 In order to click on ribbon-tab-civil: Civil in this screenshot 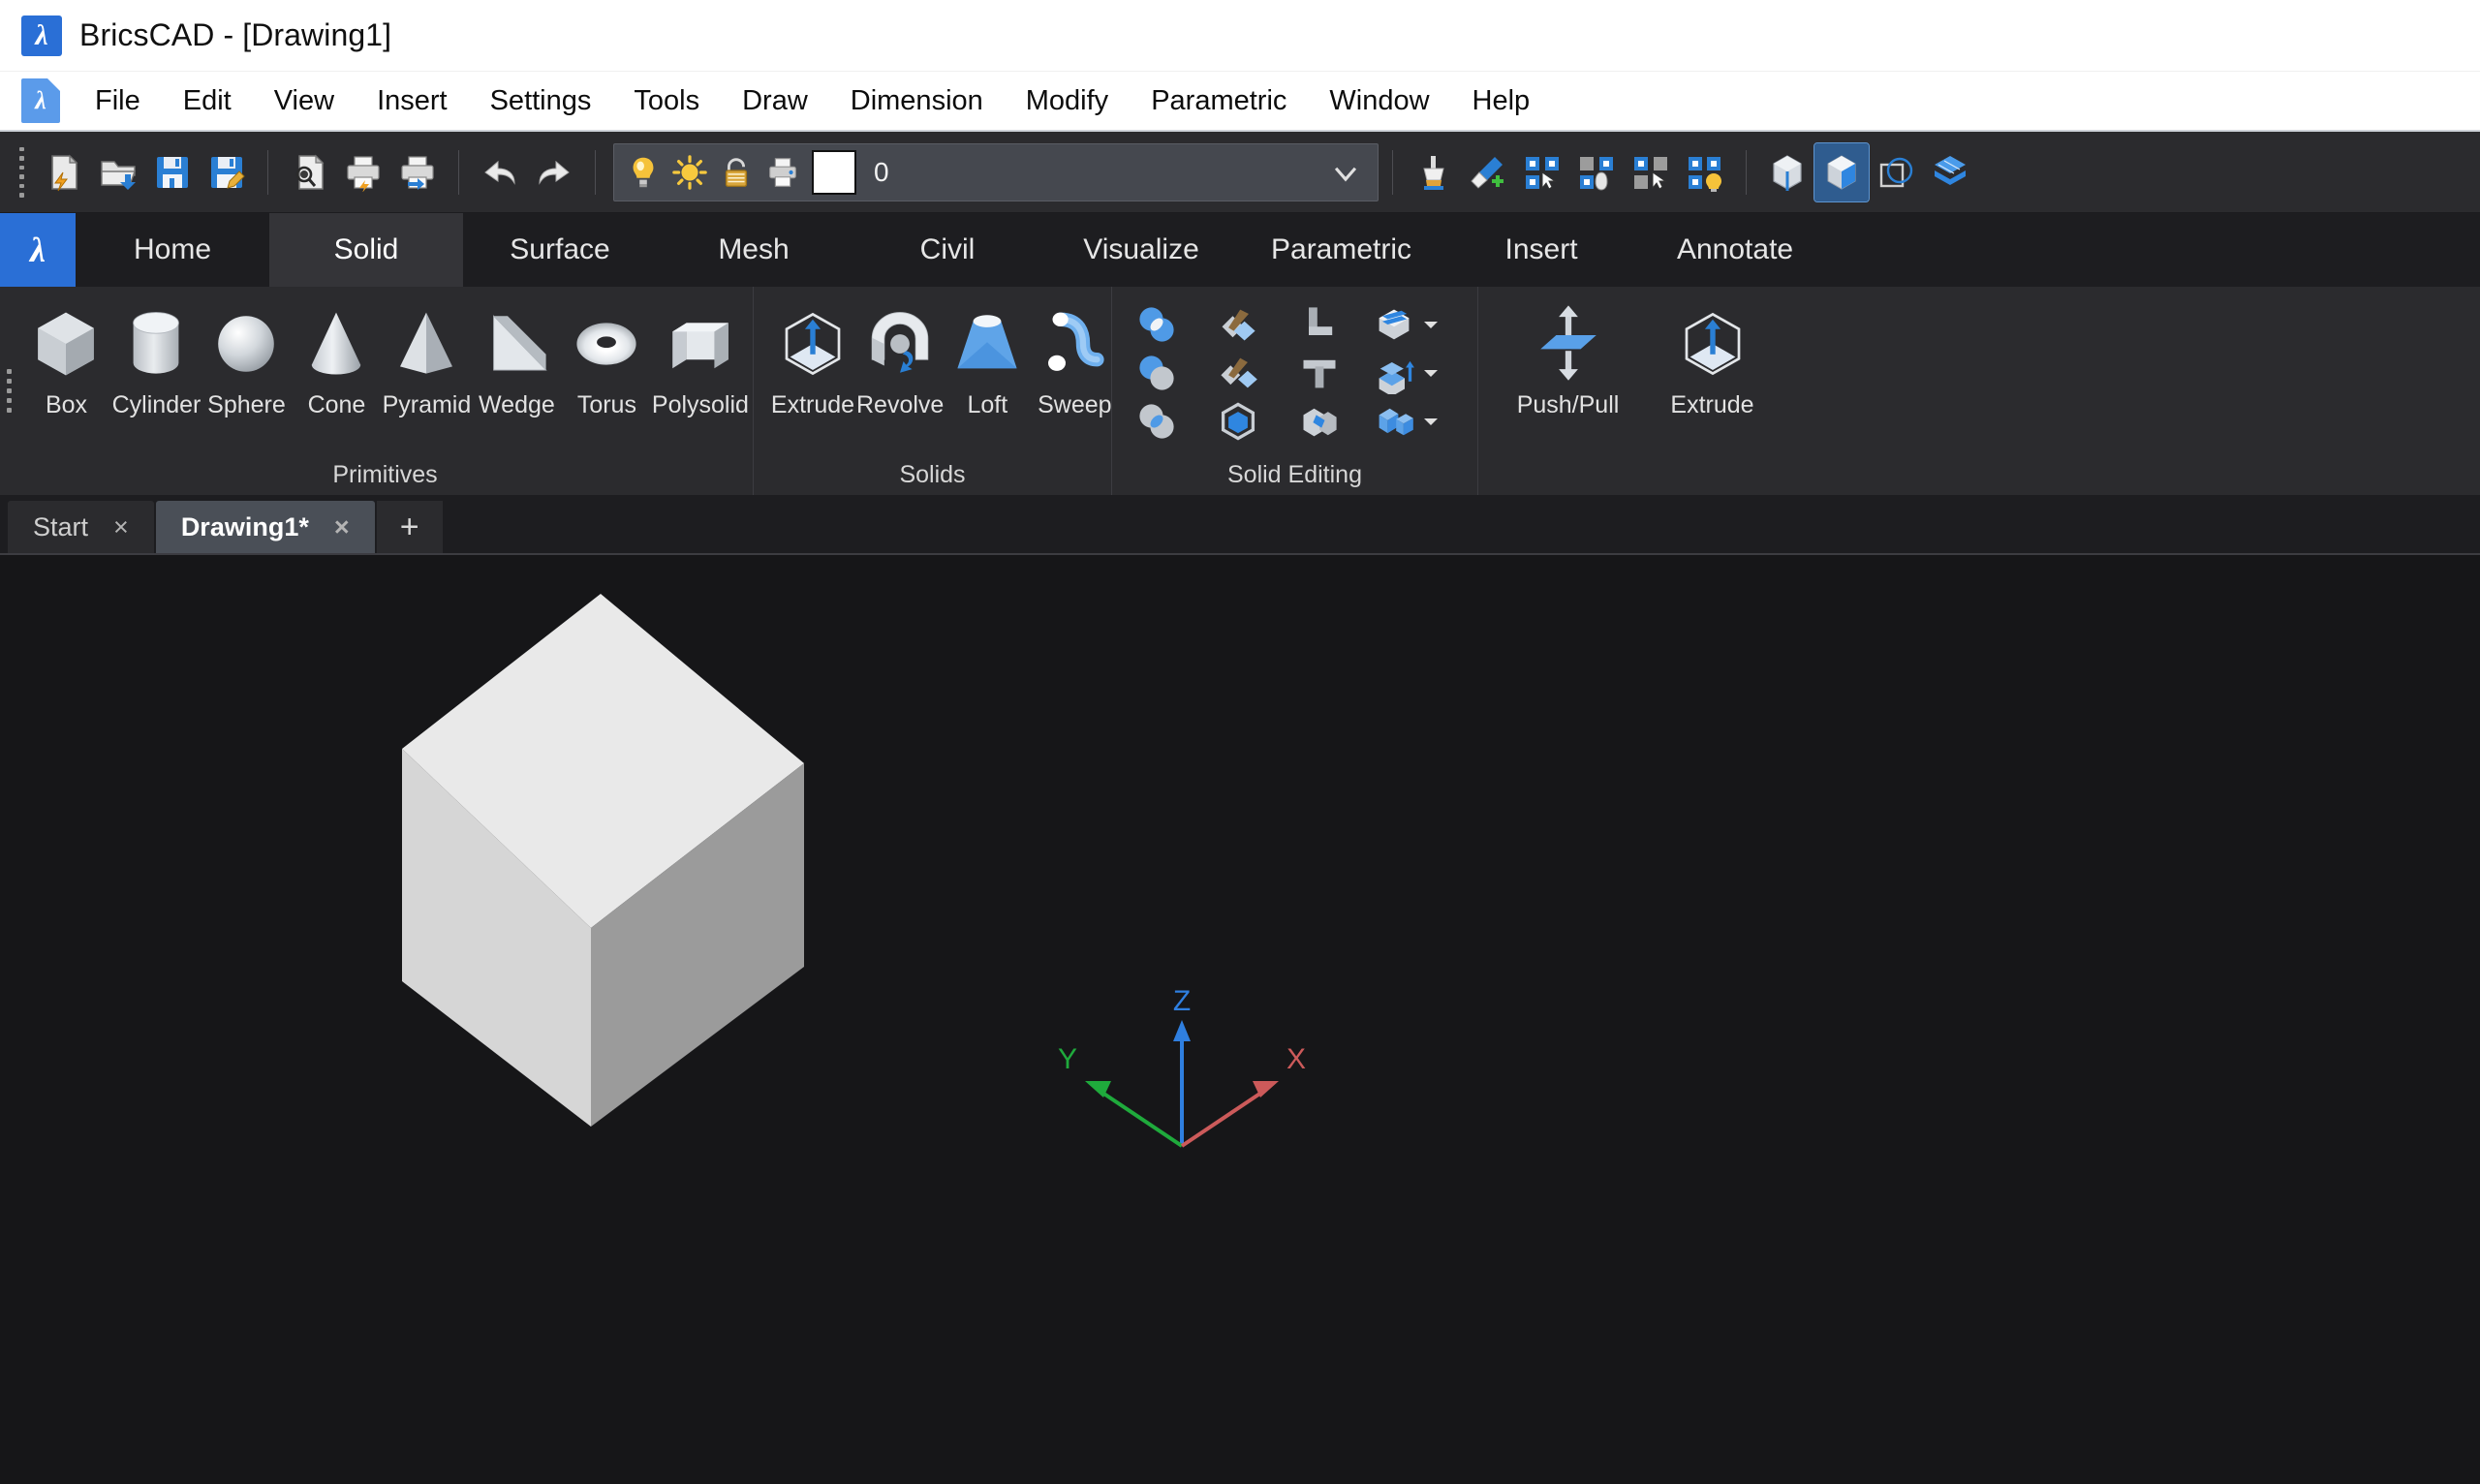, I will do `click(947, 250)`.